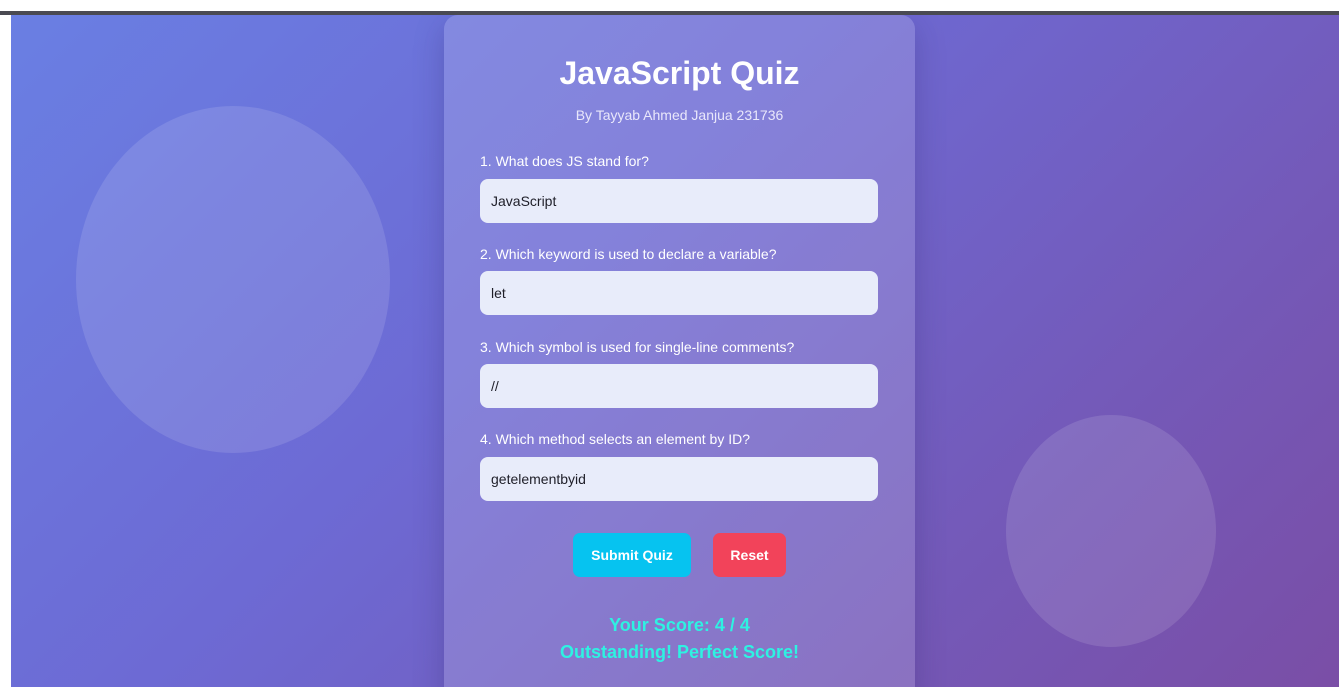  Describe the element at coordinates (233, 279) in the screenshot. I see `decorative-circle-left` at that location.